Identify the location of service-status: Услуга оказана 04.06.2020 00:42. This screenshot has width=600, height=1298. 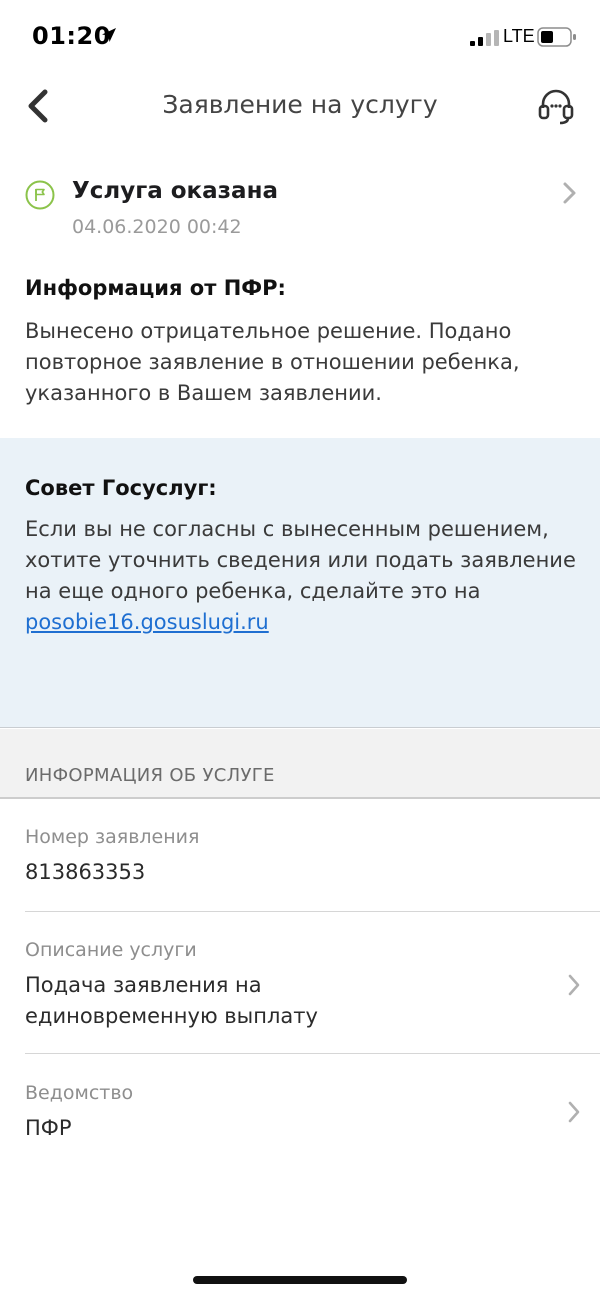
(300, 208).